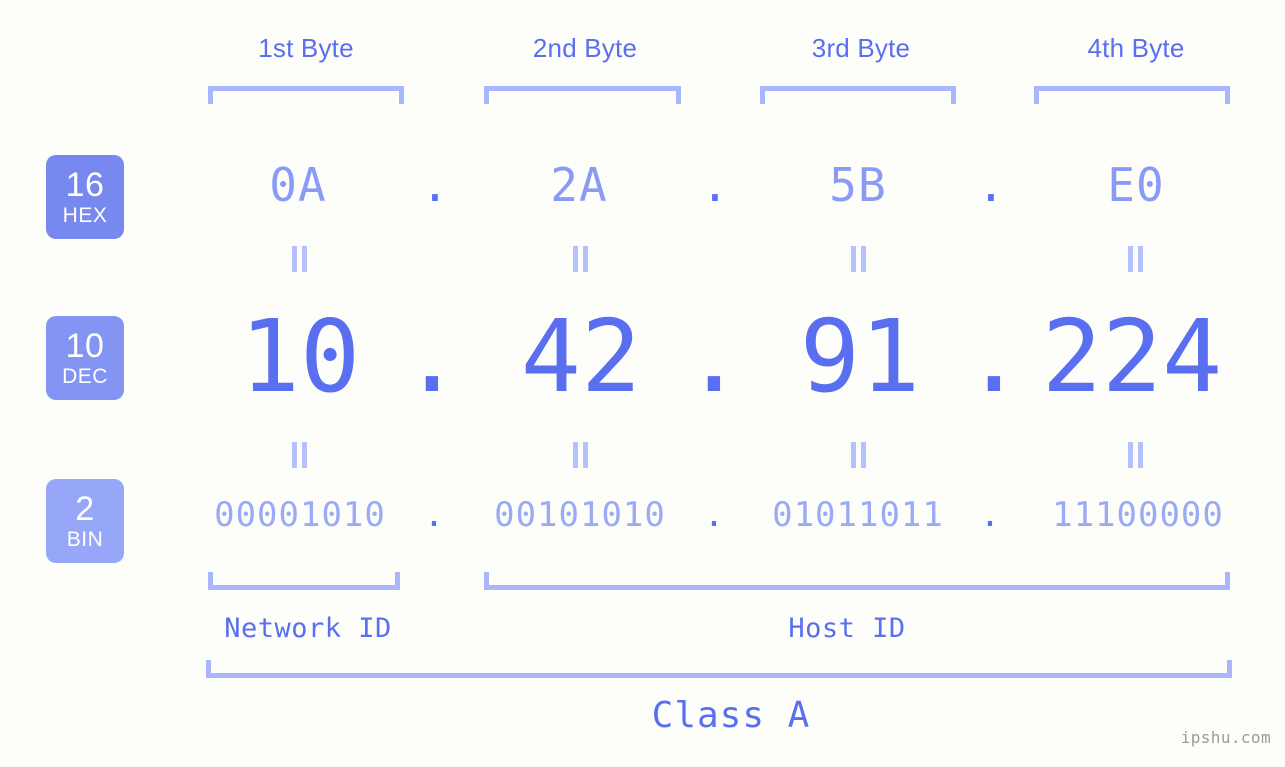  Describe the element at coordinates (1136, 185) in the screenshot. I see `hex-octet-4: E0` at that location.